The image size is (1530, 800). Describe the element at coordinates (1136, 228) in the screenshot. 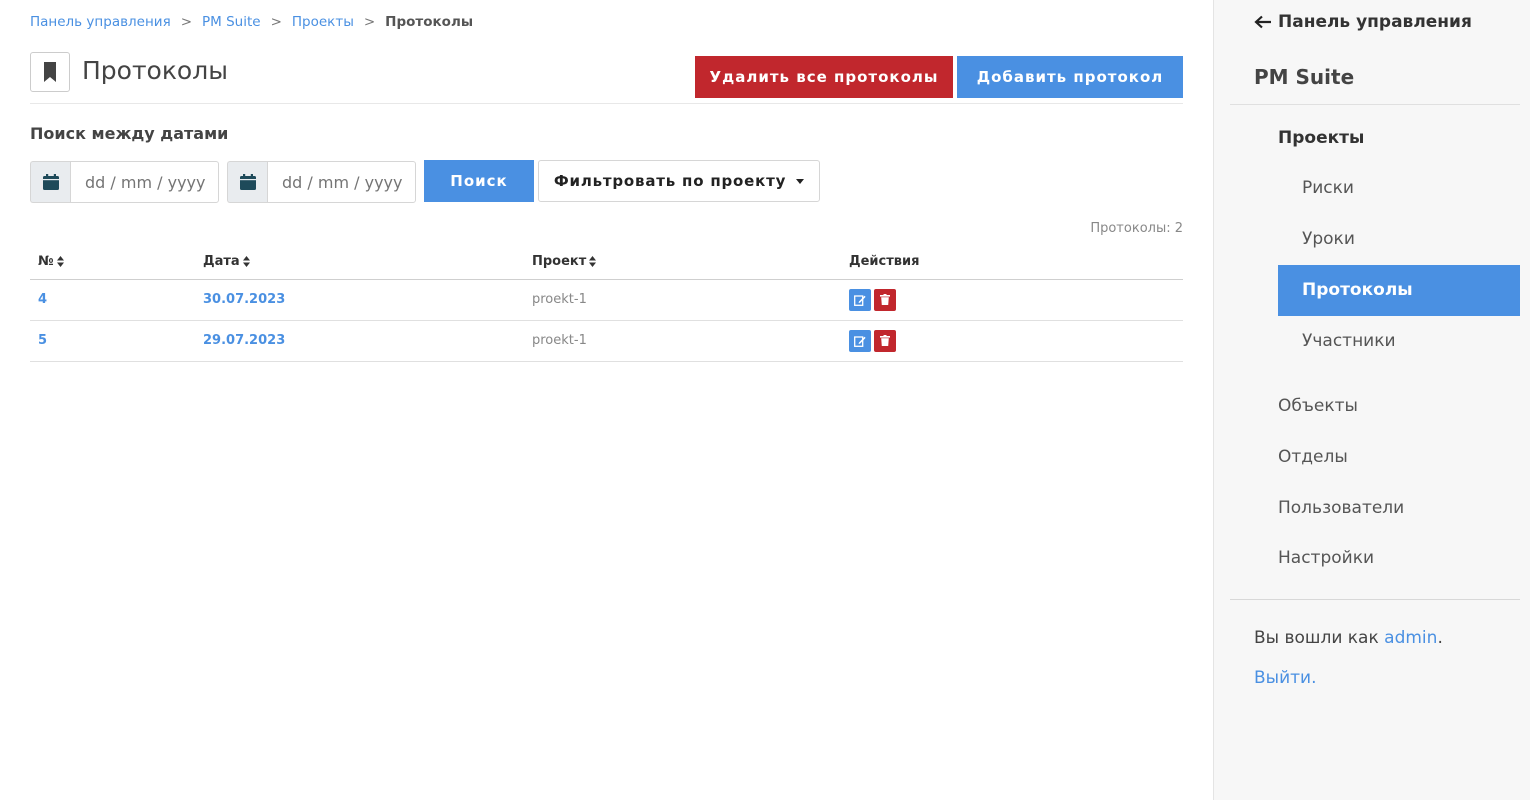

I see `protocol-count: Протоколы: 2` at that location.